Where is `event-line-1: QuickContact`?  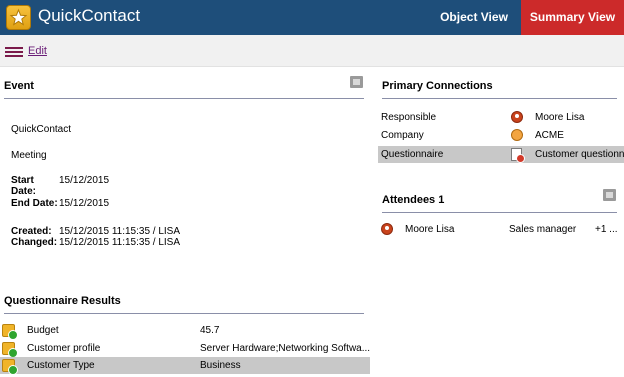
event-line-1: QuickContact is located at coordinates (41, 129).